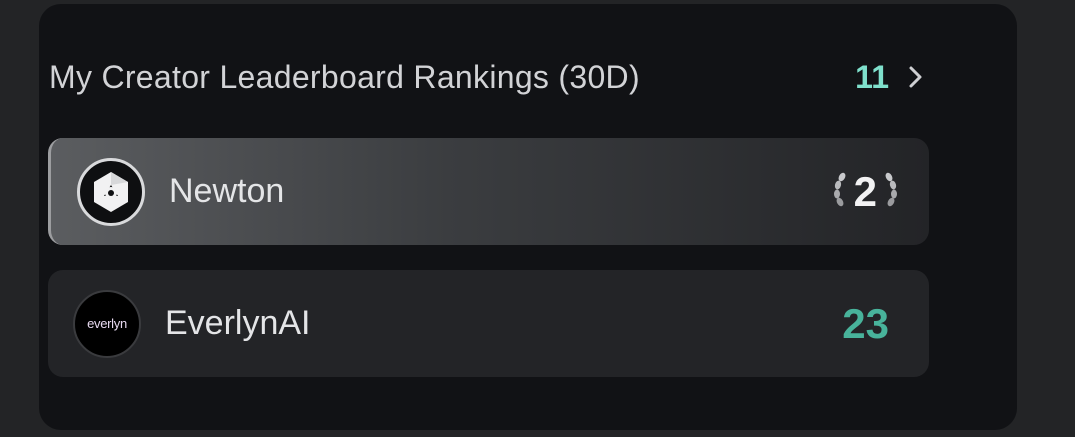  What do you see at coordinates (344, 76) in the screenshot?
I see `leaderboard-title: My Creator Leaderboard Rankings (30D)` at bounding box center [344, 76].